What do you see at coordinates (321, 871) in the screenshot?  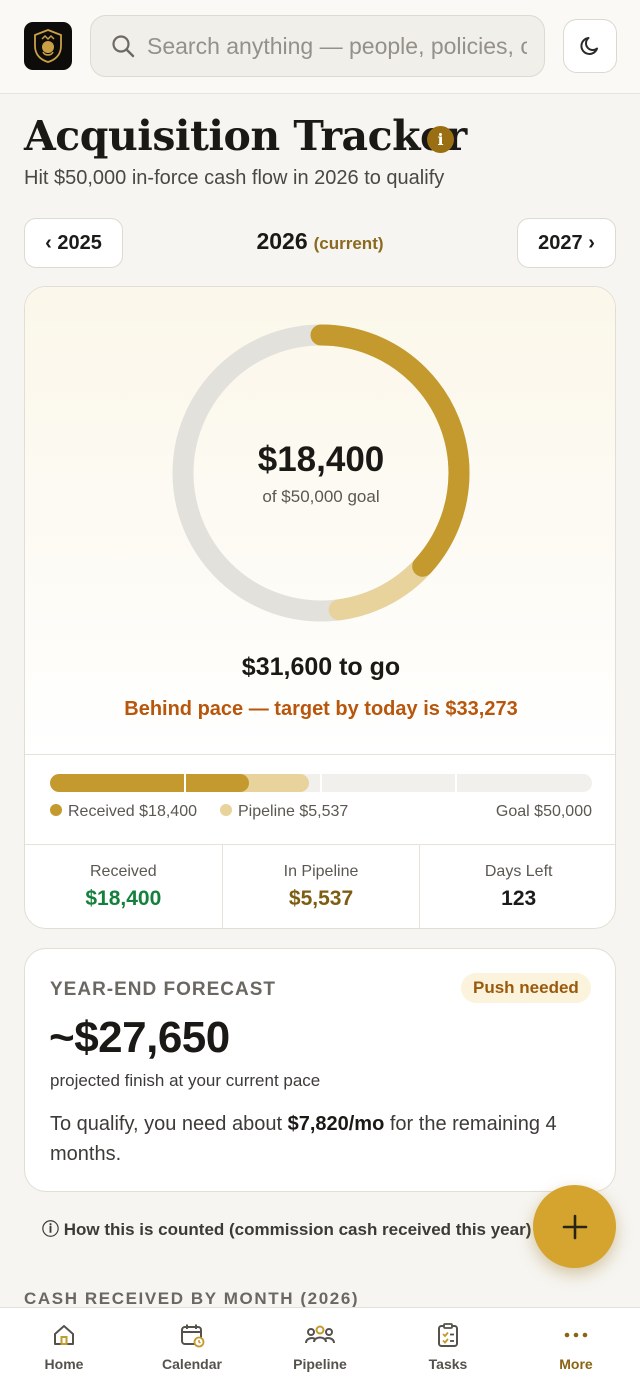 I see `stat-label: In Pipeline` at bounding box center [321, 871].